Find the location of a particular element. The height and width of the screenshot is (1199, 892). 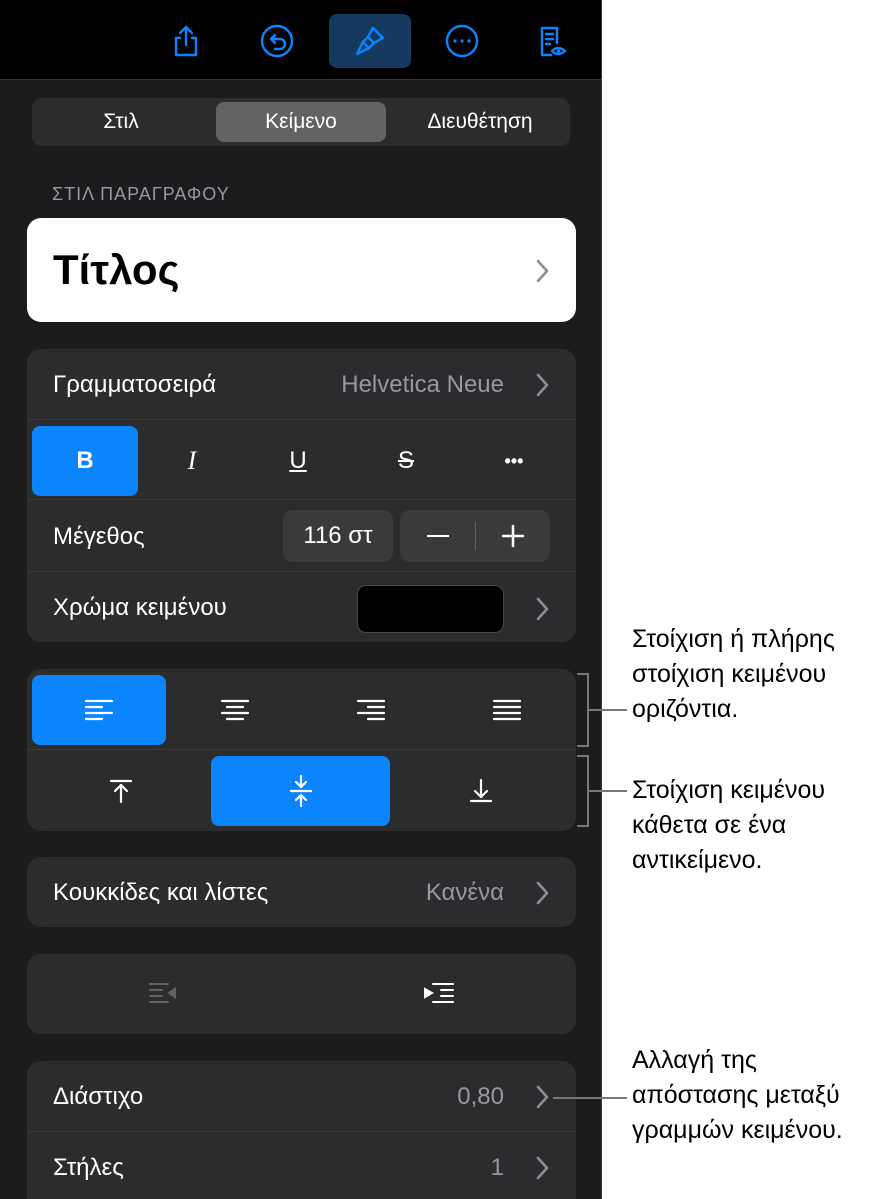

justify-icon is located at coordinates (507, 710).